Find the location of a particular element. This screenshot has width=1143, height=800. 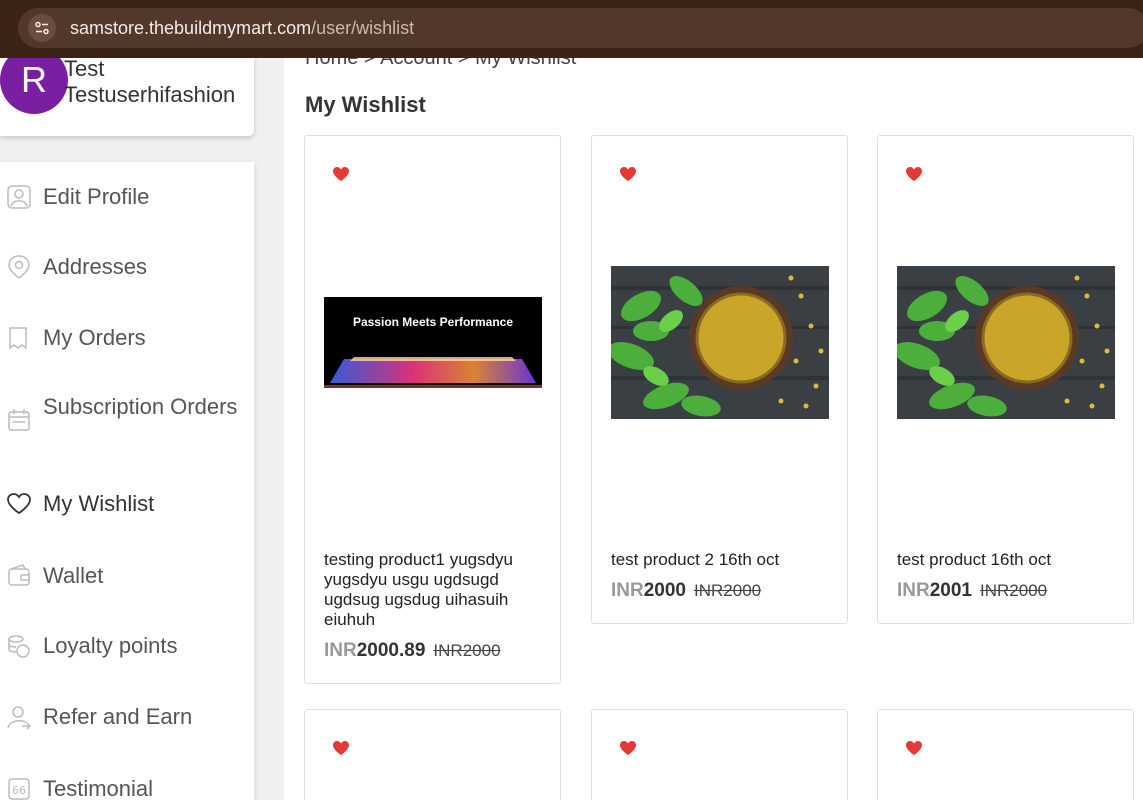

receipt-icon is located at coordinates (18, 338).